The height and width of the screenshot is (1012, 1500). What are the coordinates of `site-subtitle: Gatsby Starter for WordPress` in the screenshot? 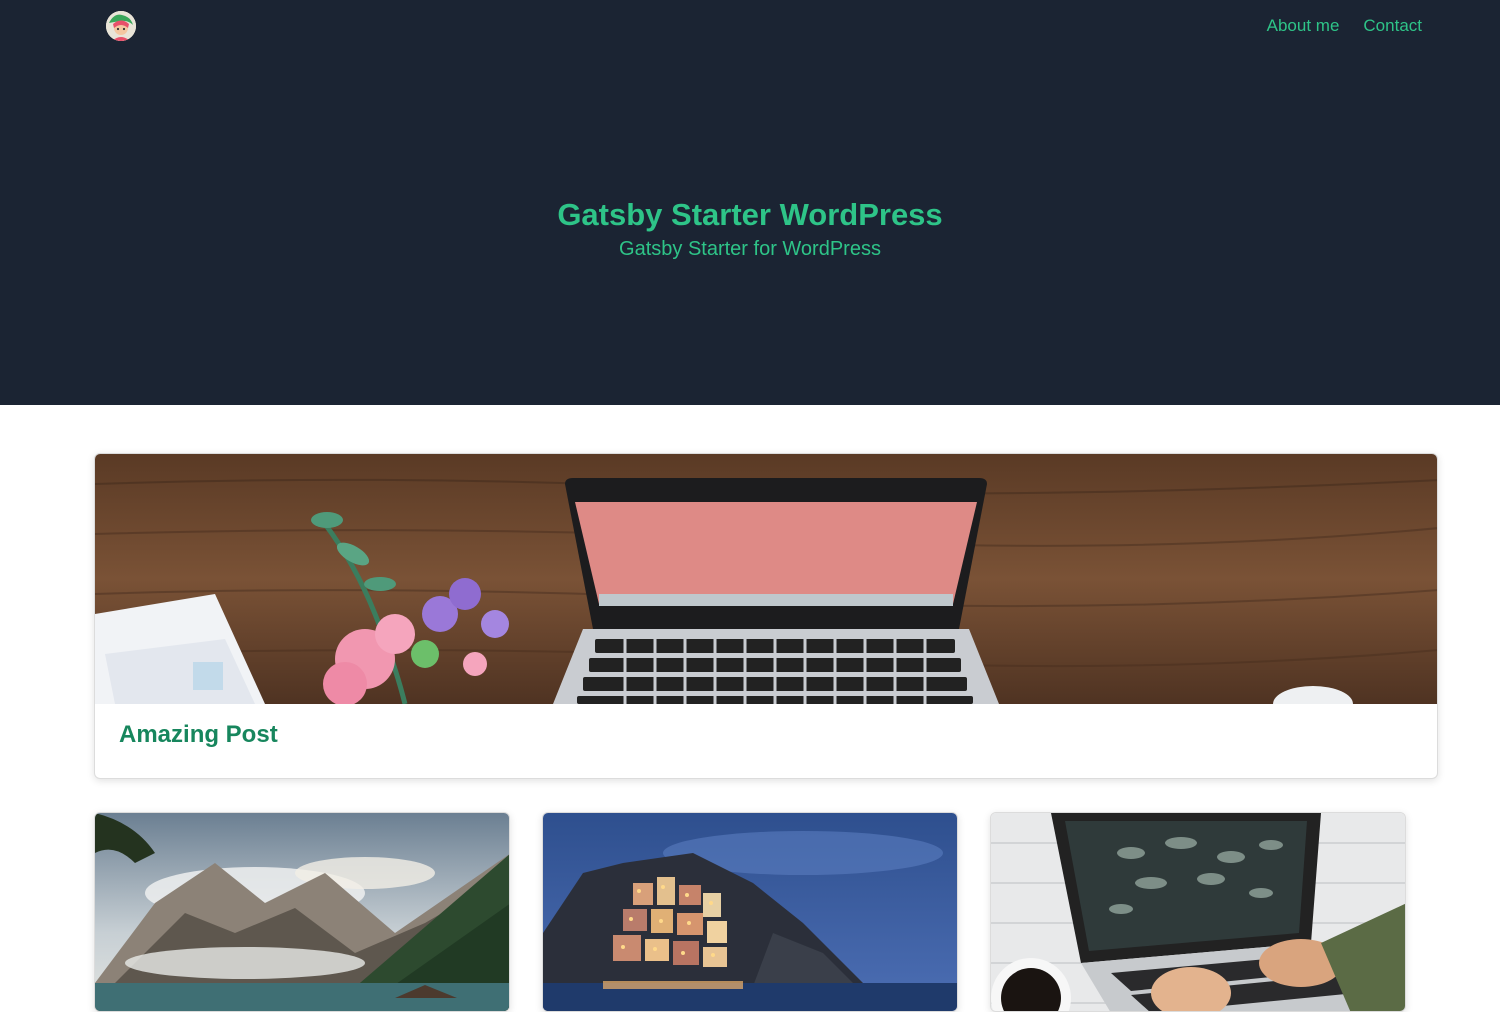 It's located at (750, 249).